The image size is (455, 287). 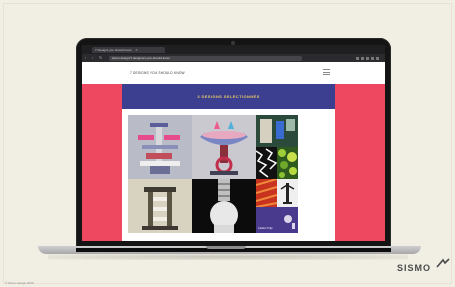 I want to click on totem-sculpture-image, so click(x=160, y=147).